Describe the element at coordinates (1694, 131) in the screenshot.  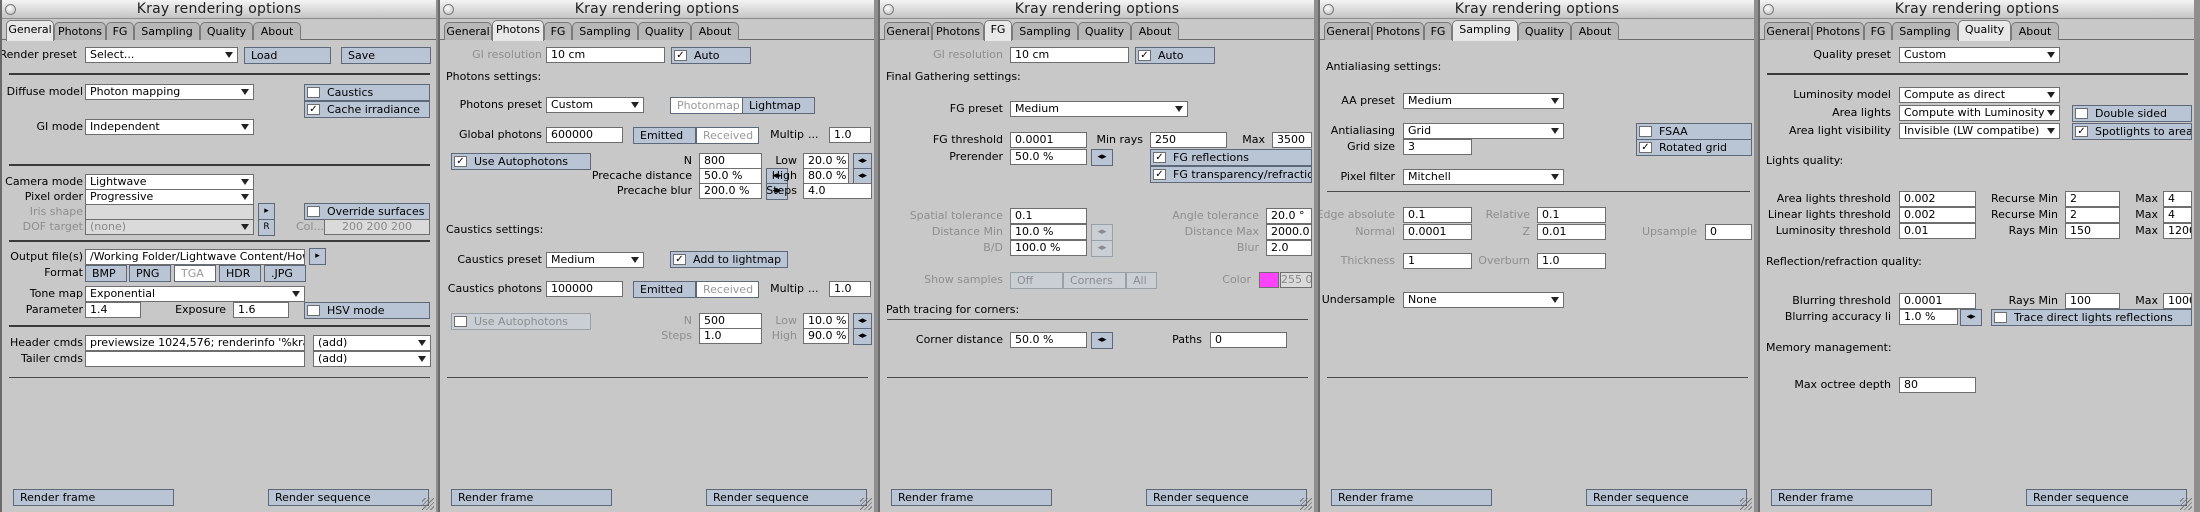
I see `button-fsaa: FSAA` at that location.